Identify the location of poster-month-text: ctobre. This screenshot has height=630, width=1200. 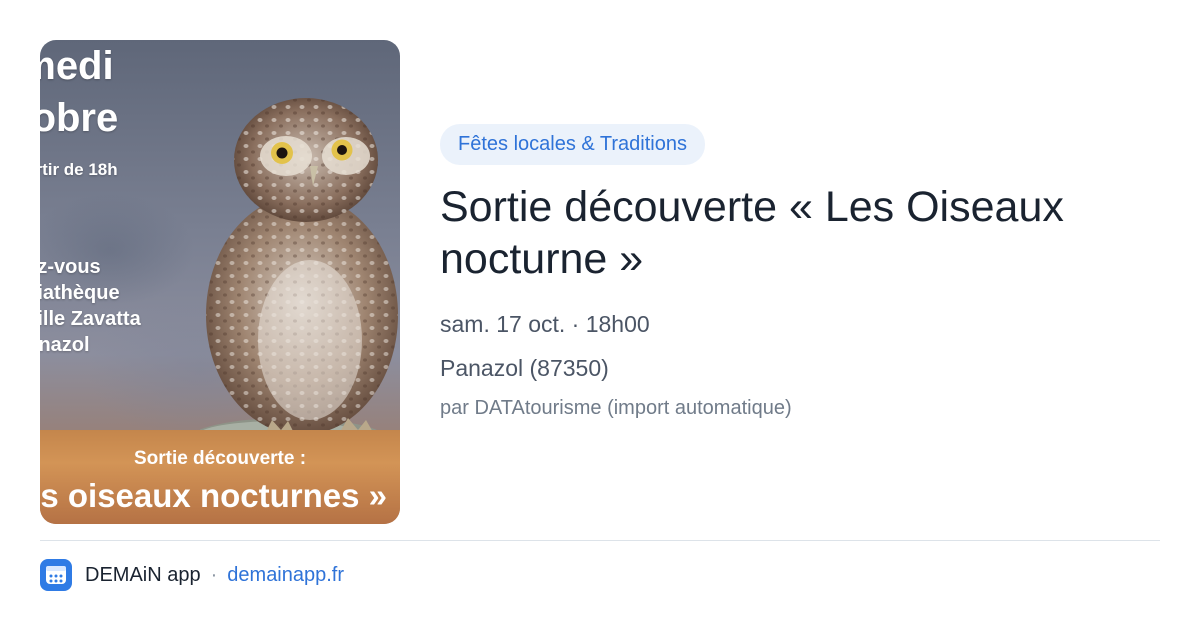
(79, 118).